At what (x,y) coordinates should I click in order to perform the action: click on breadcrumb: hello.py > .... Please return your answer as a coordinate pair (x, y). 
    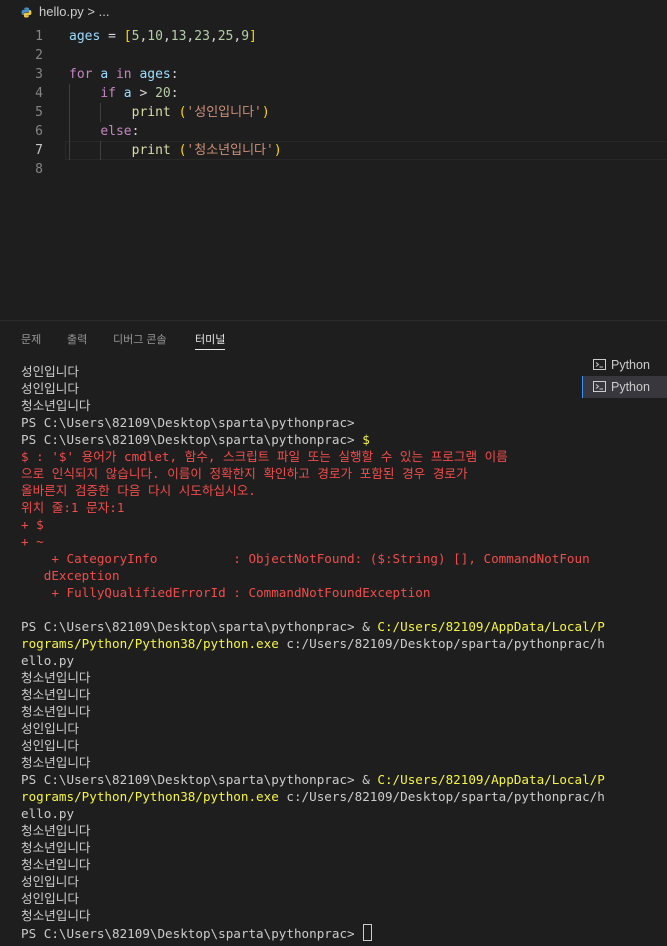
    Looking at the image, I should click on (333, 11).